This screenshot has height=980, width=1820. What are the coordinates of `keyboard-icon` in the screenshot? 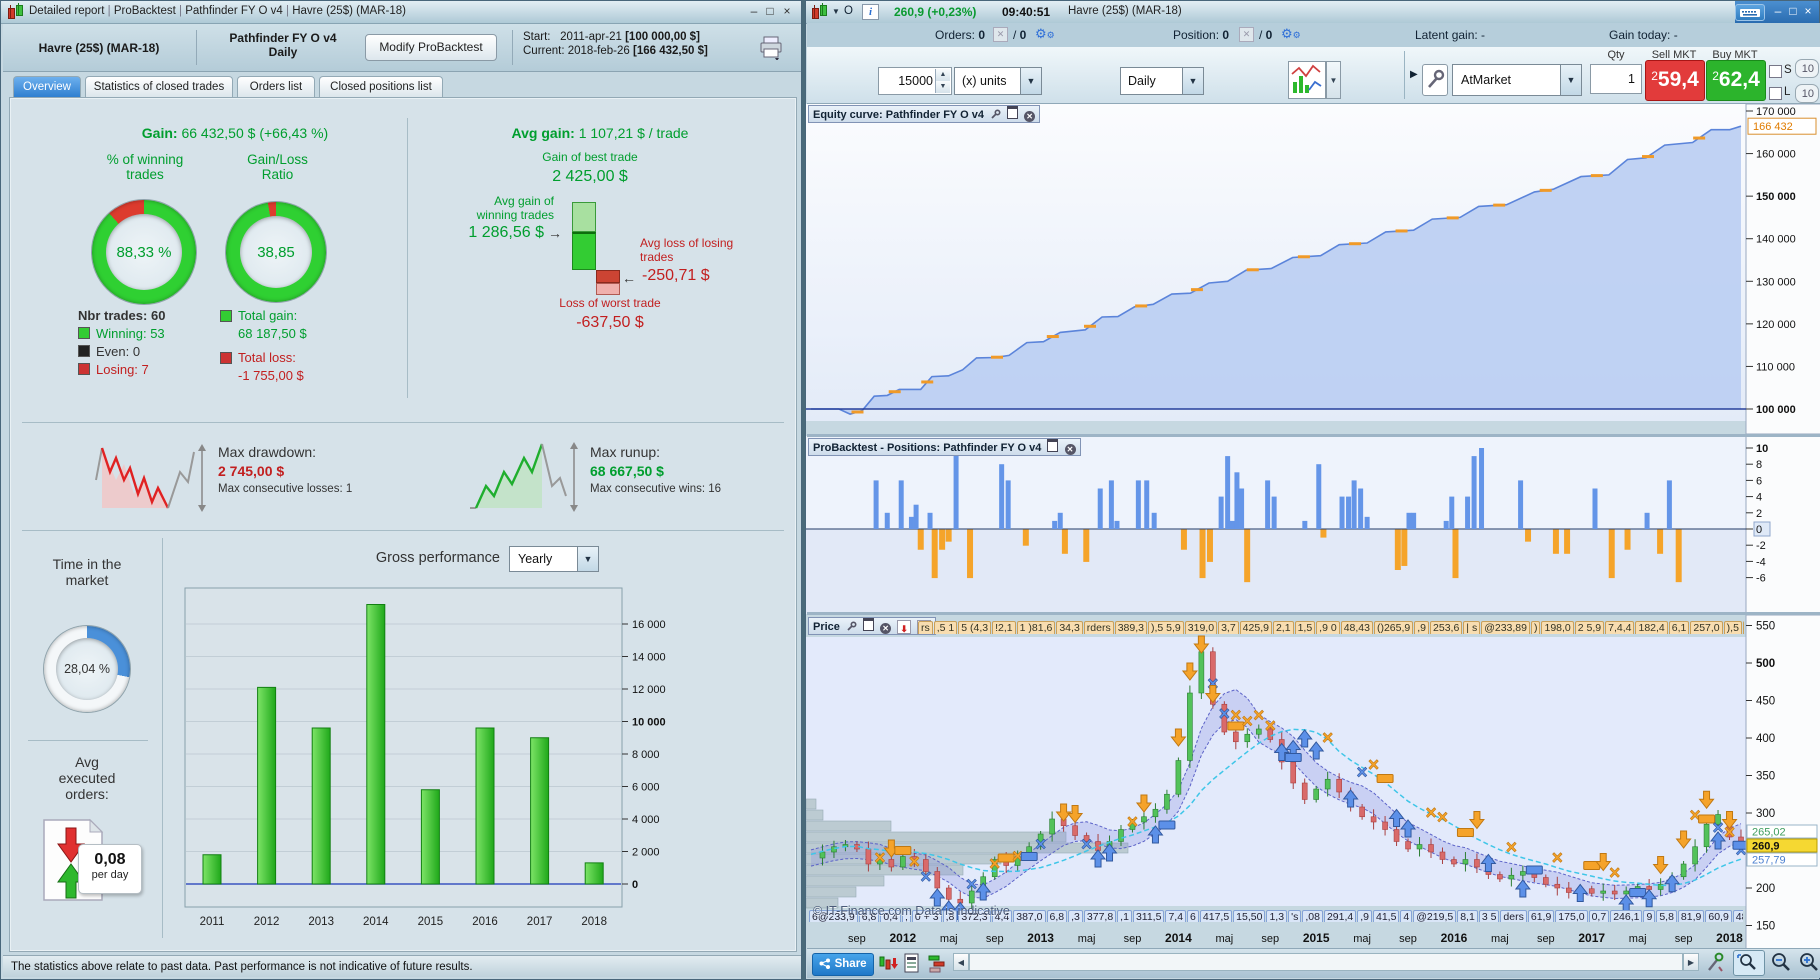 It's located at (1750, 12).